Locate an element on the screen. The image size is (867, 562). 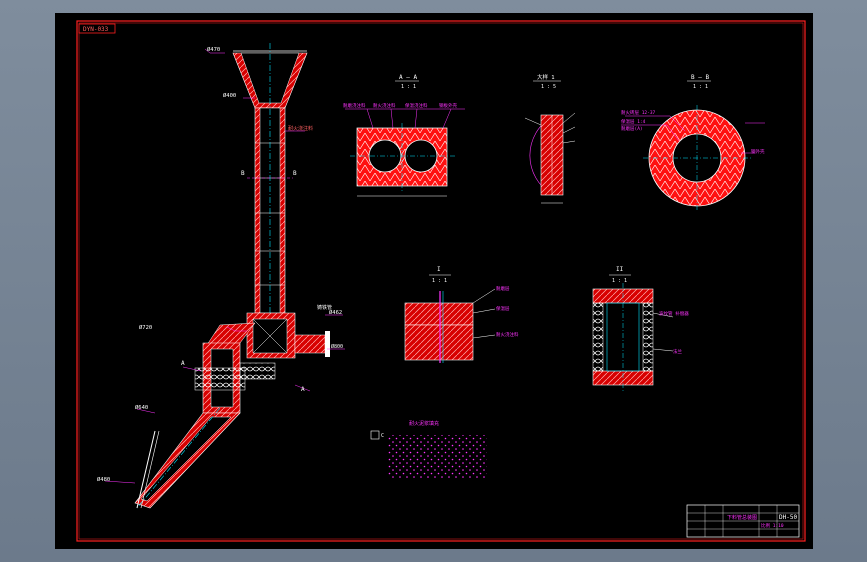
svg-text: 大样 1 is located at coordinates (546, 77).